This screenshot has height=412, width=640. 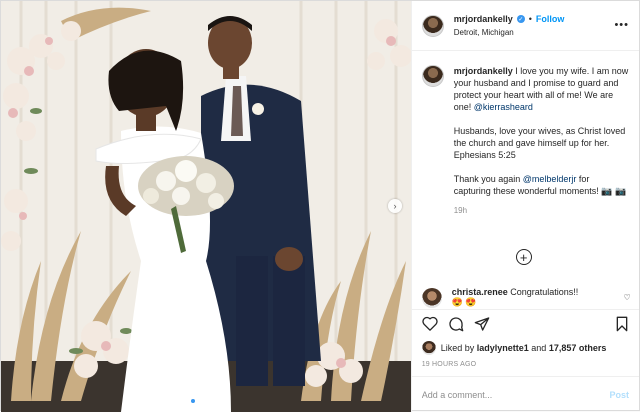 What do you see at coordinates (480, 292) in the screenshot?
I see `commenter-username: christa.renee` at bounding box center [480, 292].